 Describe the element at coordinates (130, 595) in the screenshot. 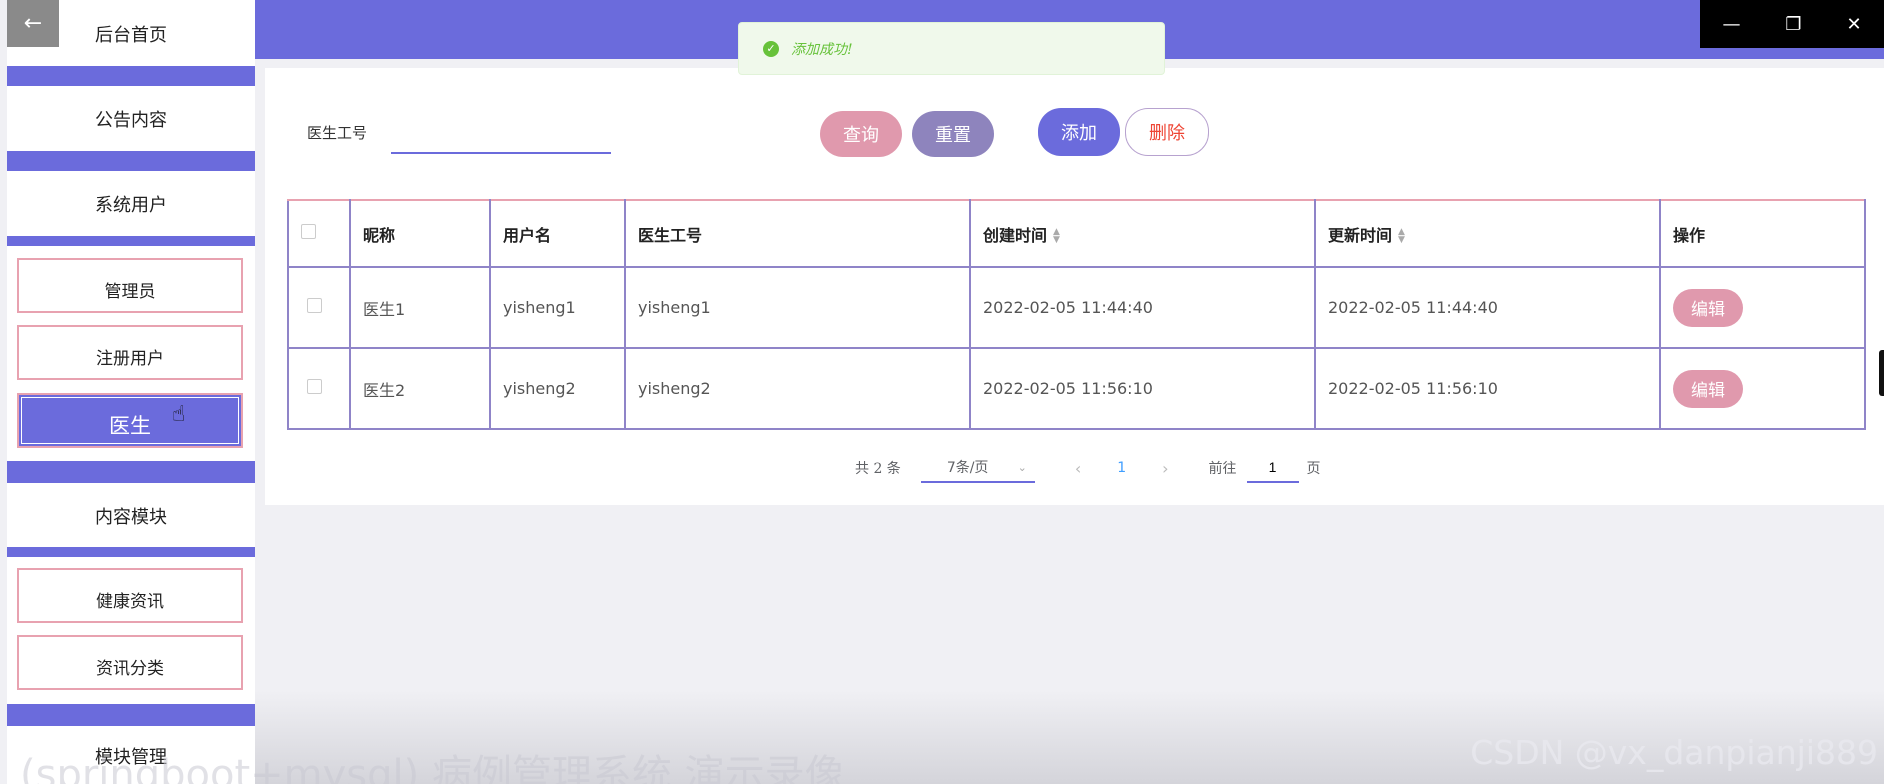

I see `sidebar-sub-health-news: 健康资讯` at that location.